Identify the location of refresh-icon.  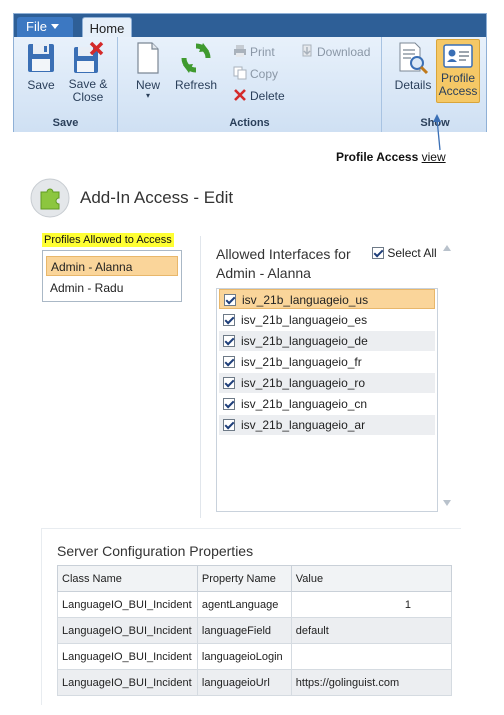
(196, 58).